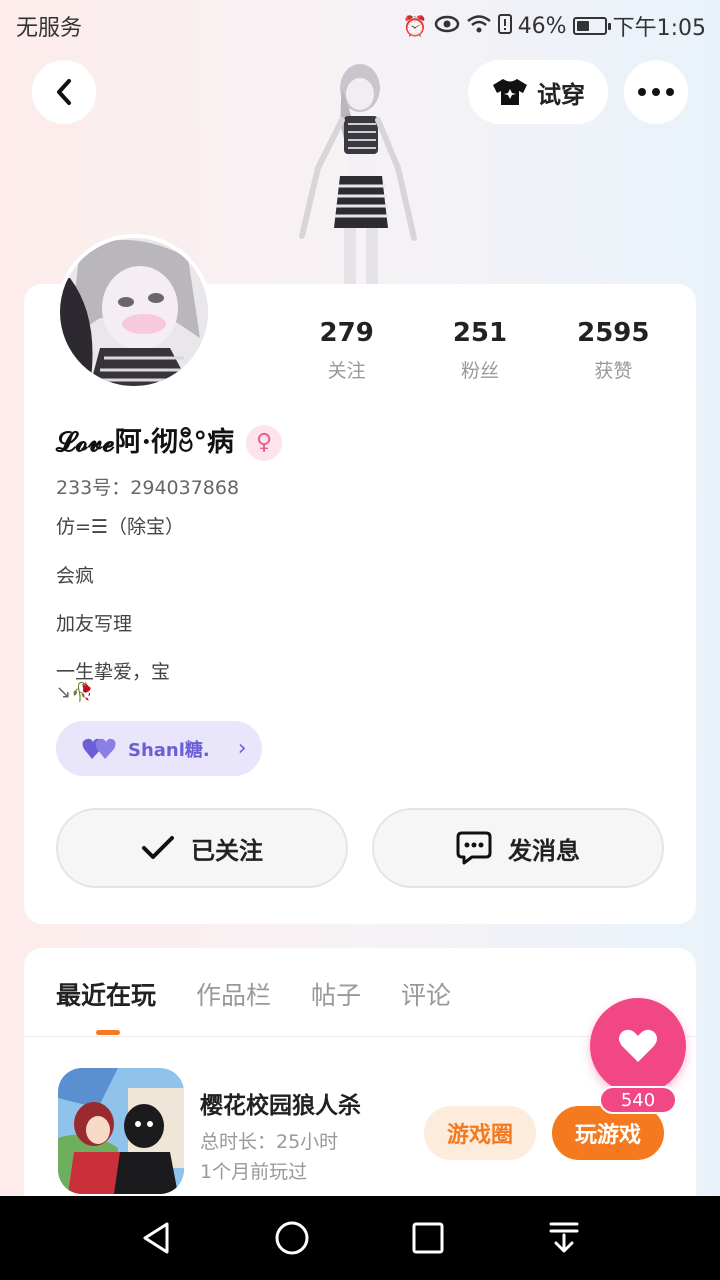 Image resolution: width=720 pixels, height=1280 pixels. Describe the element at coordinates (613, 333) in the screenshot. I see `stat-value: 2595` at that location.